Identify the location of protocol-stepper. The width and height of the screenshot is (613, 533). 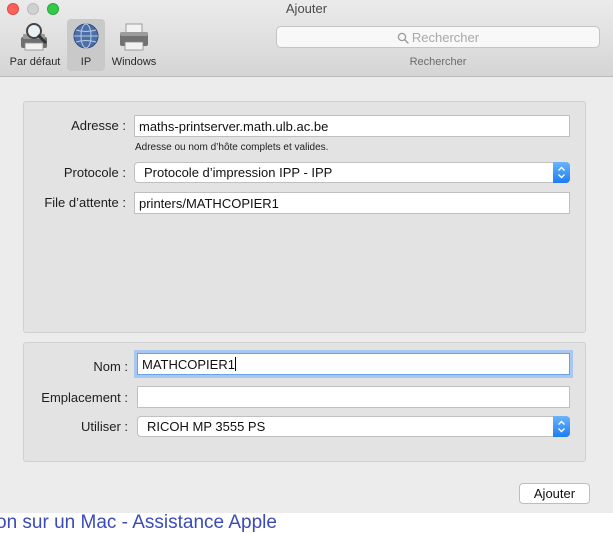
(561, 172).